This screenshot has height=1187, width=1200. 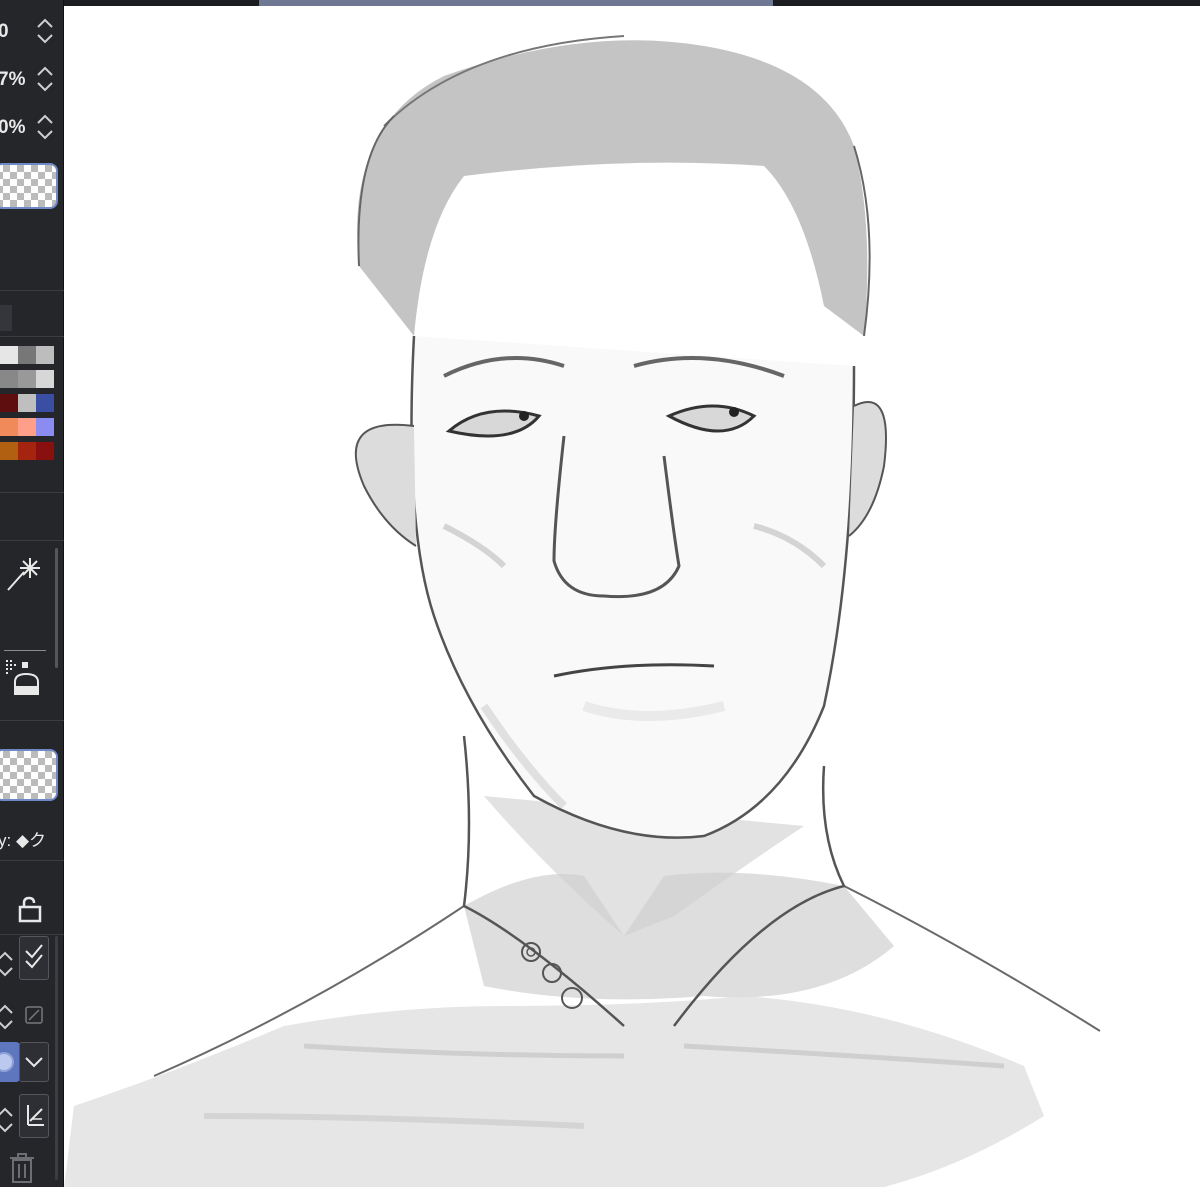 I want to click on double-check-button, so click(x=34, y=958).